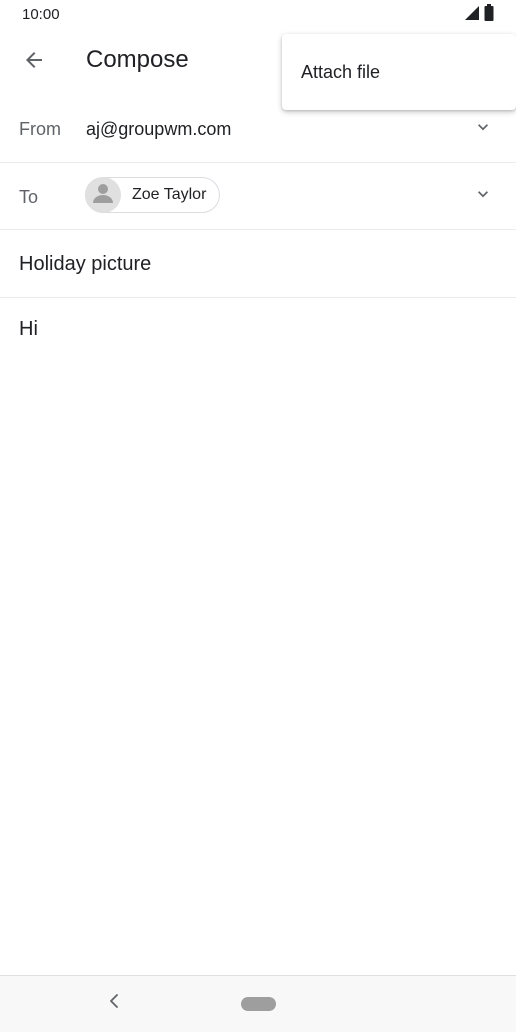 This screenshot has width=516, height=1032. Describe the element at coordinates (489, 15) in the screenshot. I see `battery-icon` at that location.